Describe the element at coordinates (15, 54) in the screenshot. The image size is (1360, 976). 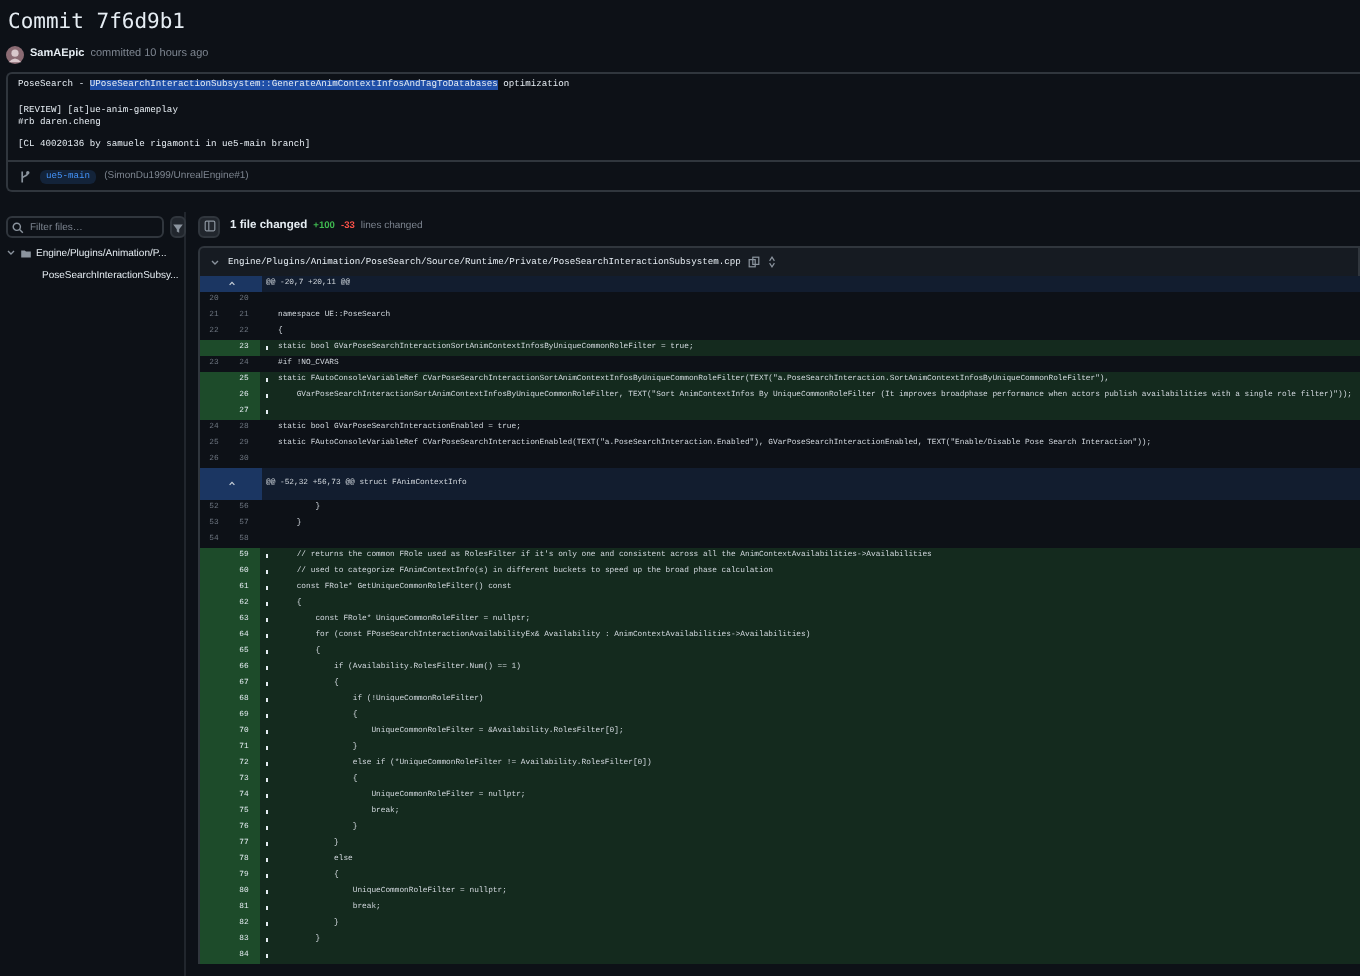
I see `avatar-icon` at that location.